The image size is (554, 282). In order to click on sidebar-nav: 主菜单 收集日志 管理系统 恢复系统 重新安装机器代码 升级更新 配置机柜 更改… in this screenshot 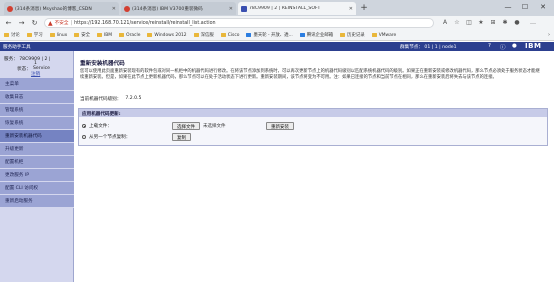, I will do `click(37, 143)`.